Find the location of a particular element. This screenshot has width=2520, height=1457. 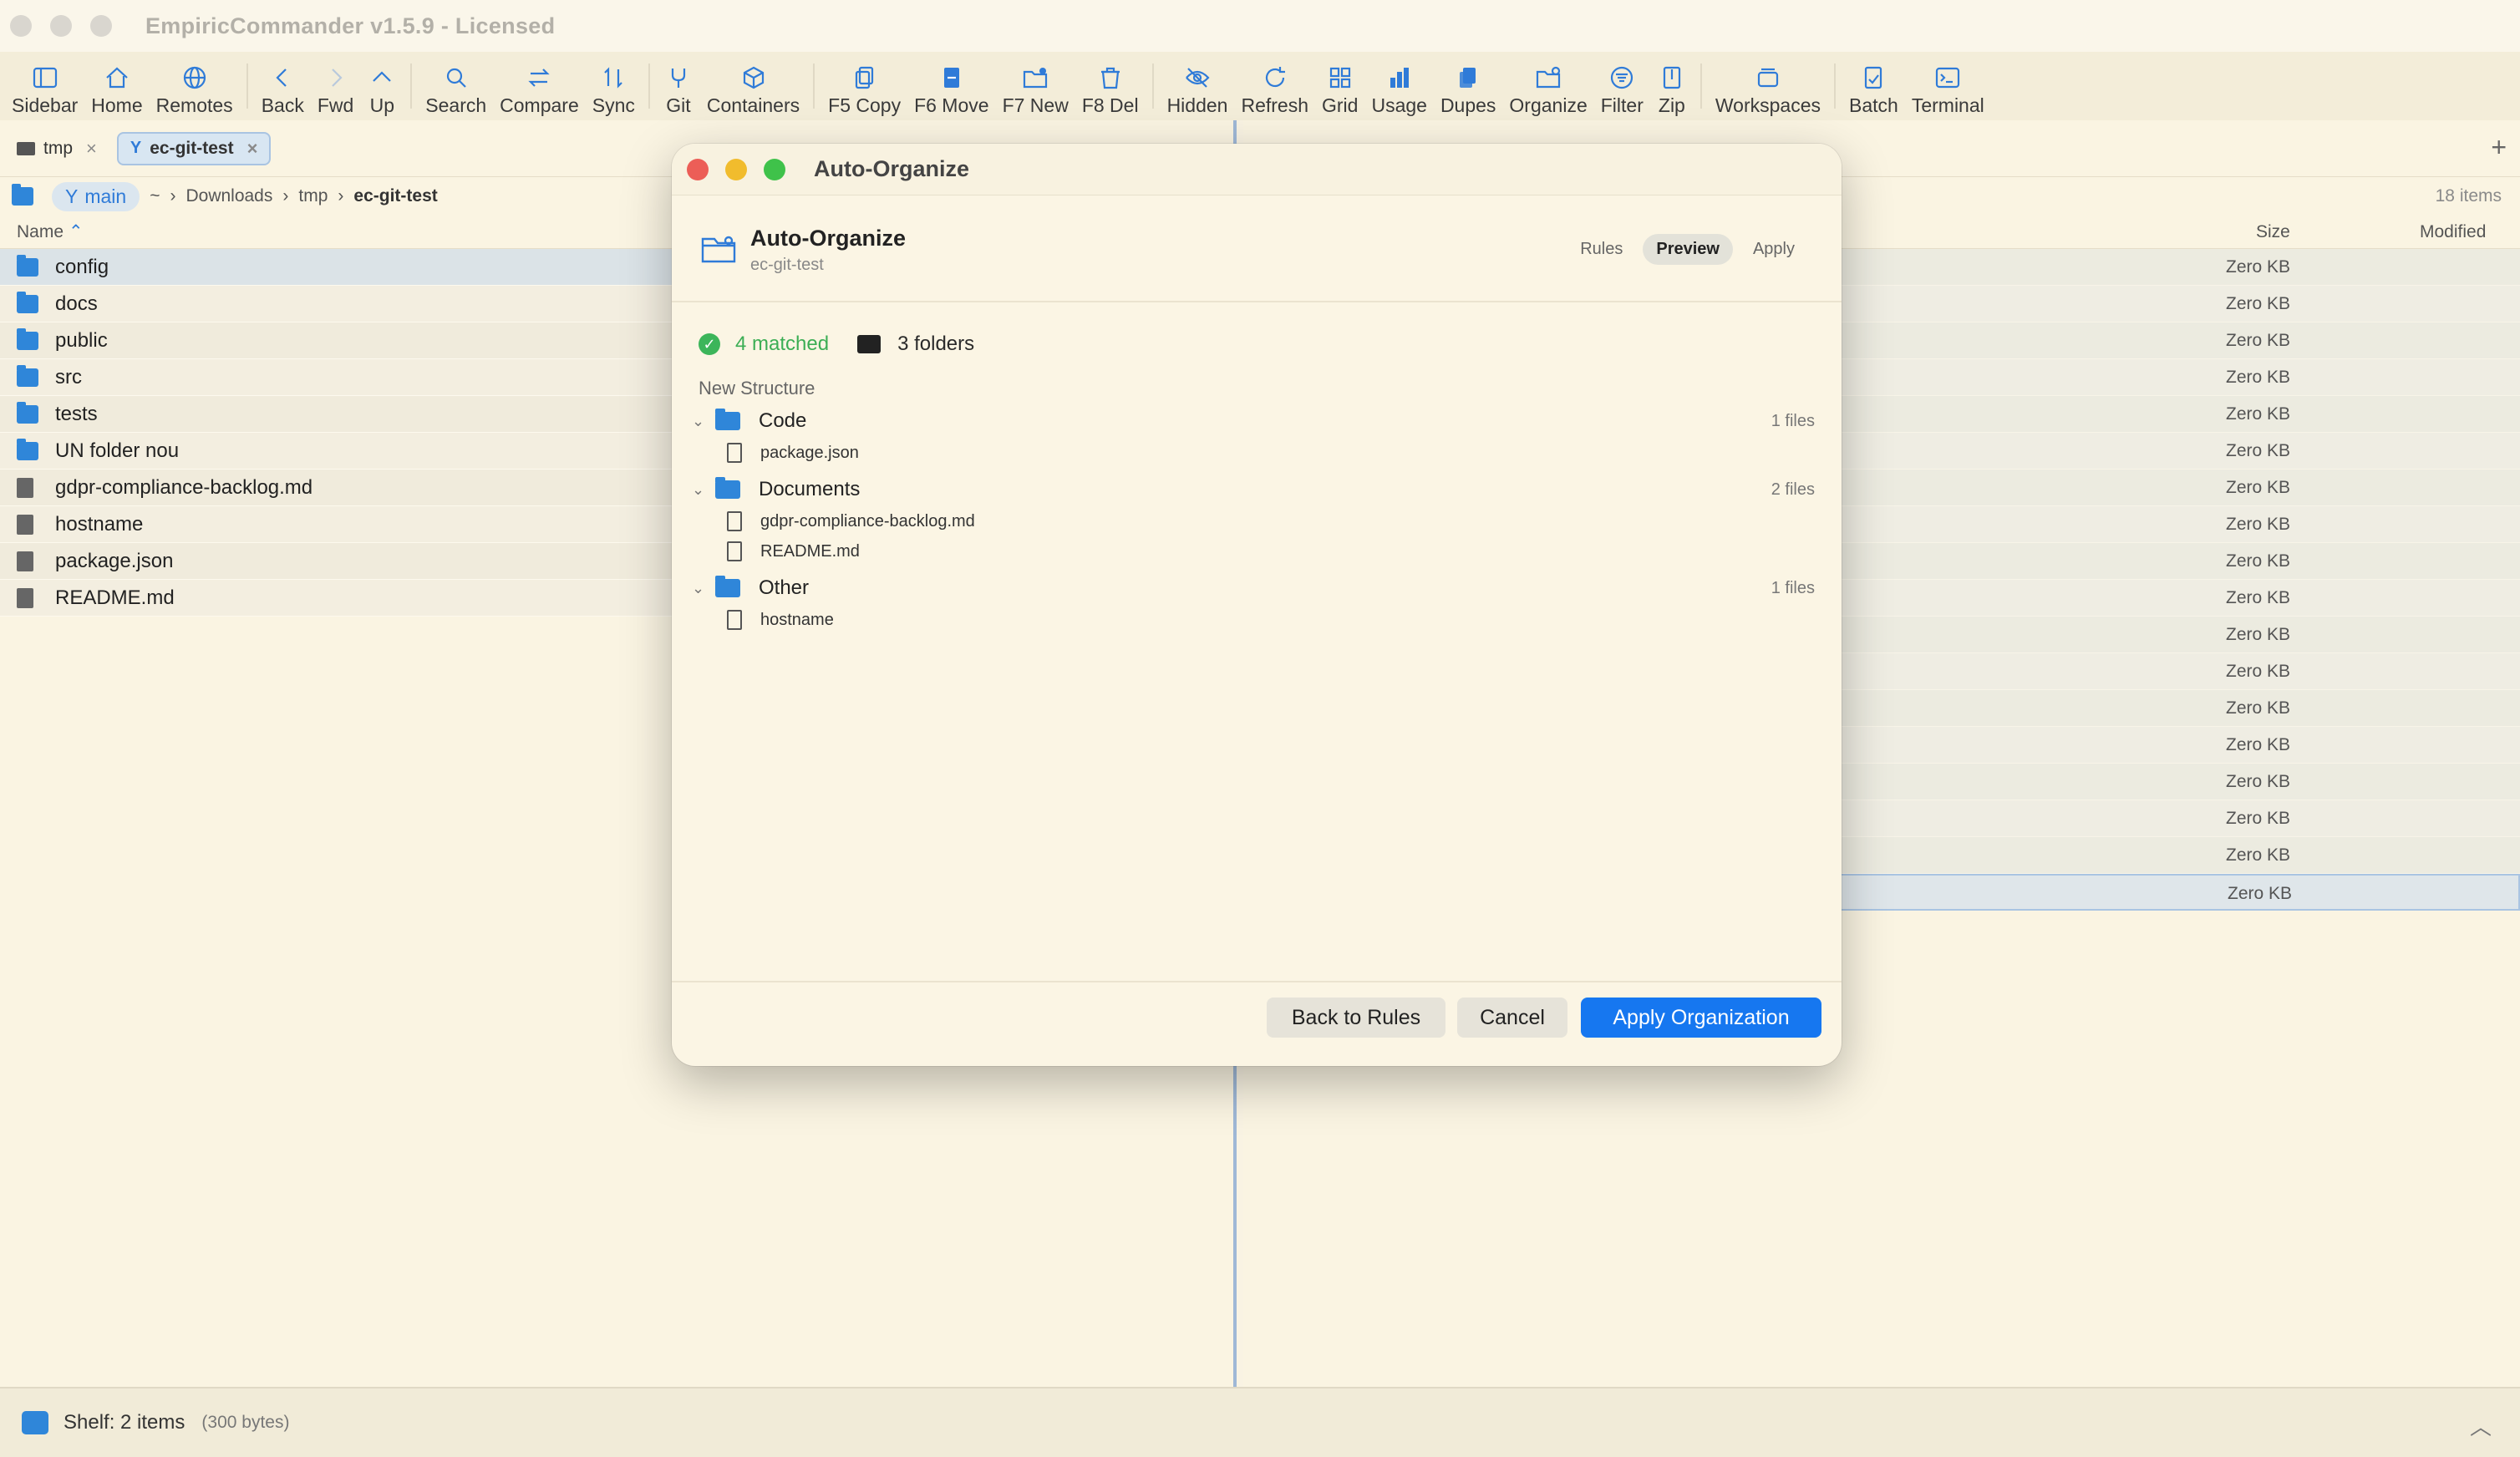

toolbar-home-button: Home is located at coordinates (116, 86).